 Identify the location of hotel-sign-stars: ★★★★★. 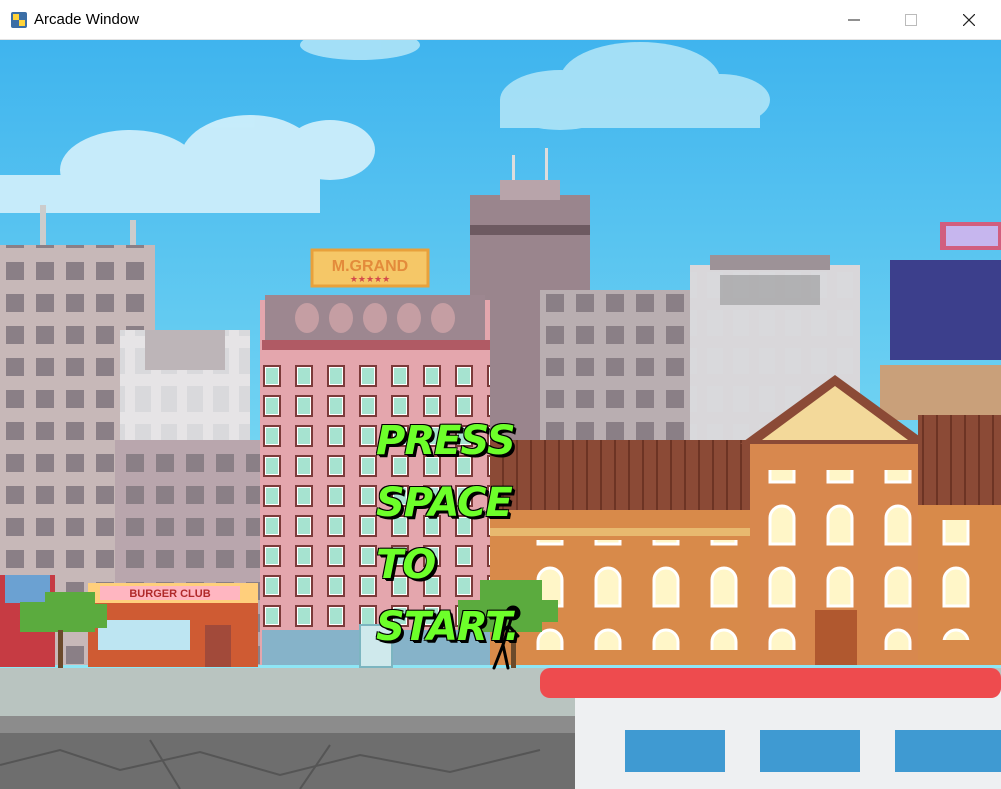
(370, 280).